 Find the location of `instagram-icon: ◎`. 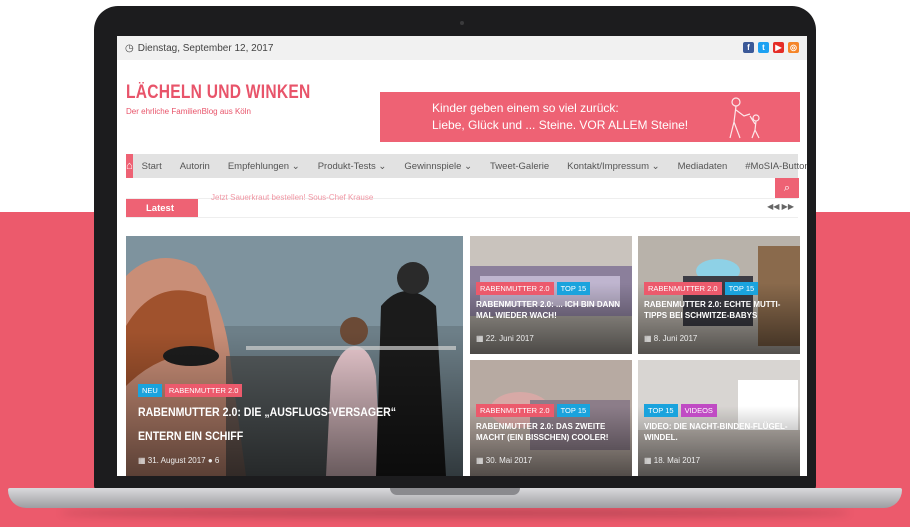

instagram-icon: ◎ is located at coordinates (793, 47).